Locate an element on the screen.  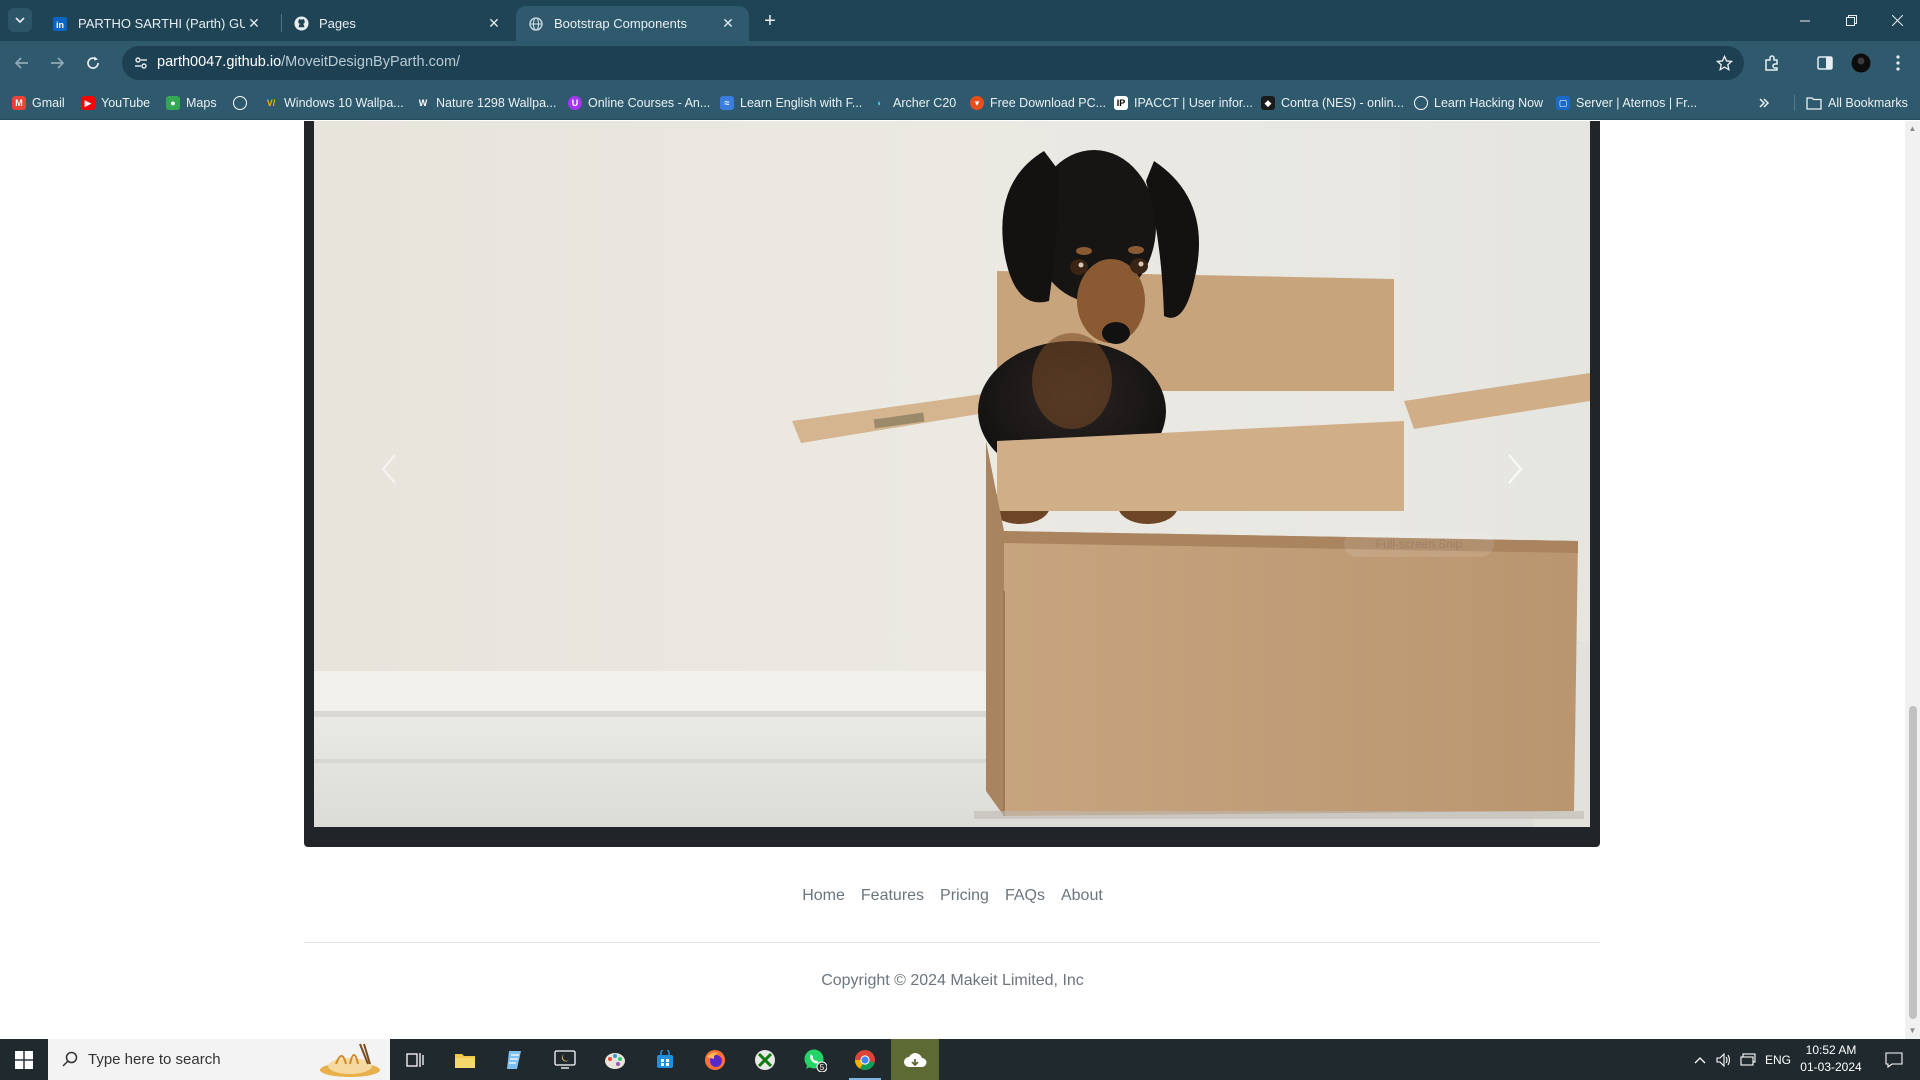
tab-linkedin: in PARTHO SARTHI (Parth) GUIN | ✕ is located at coordinates (157, 23).